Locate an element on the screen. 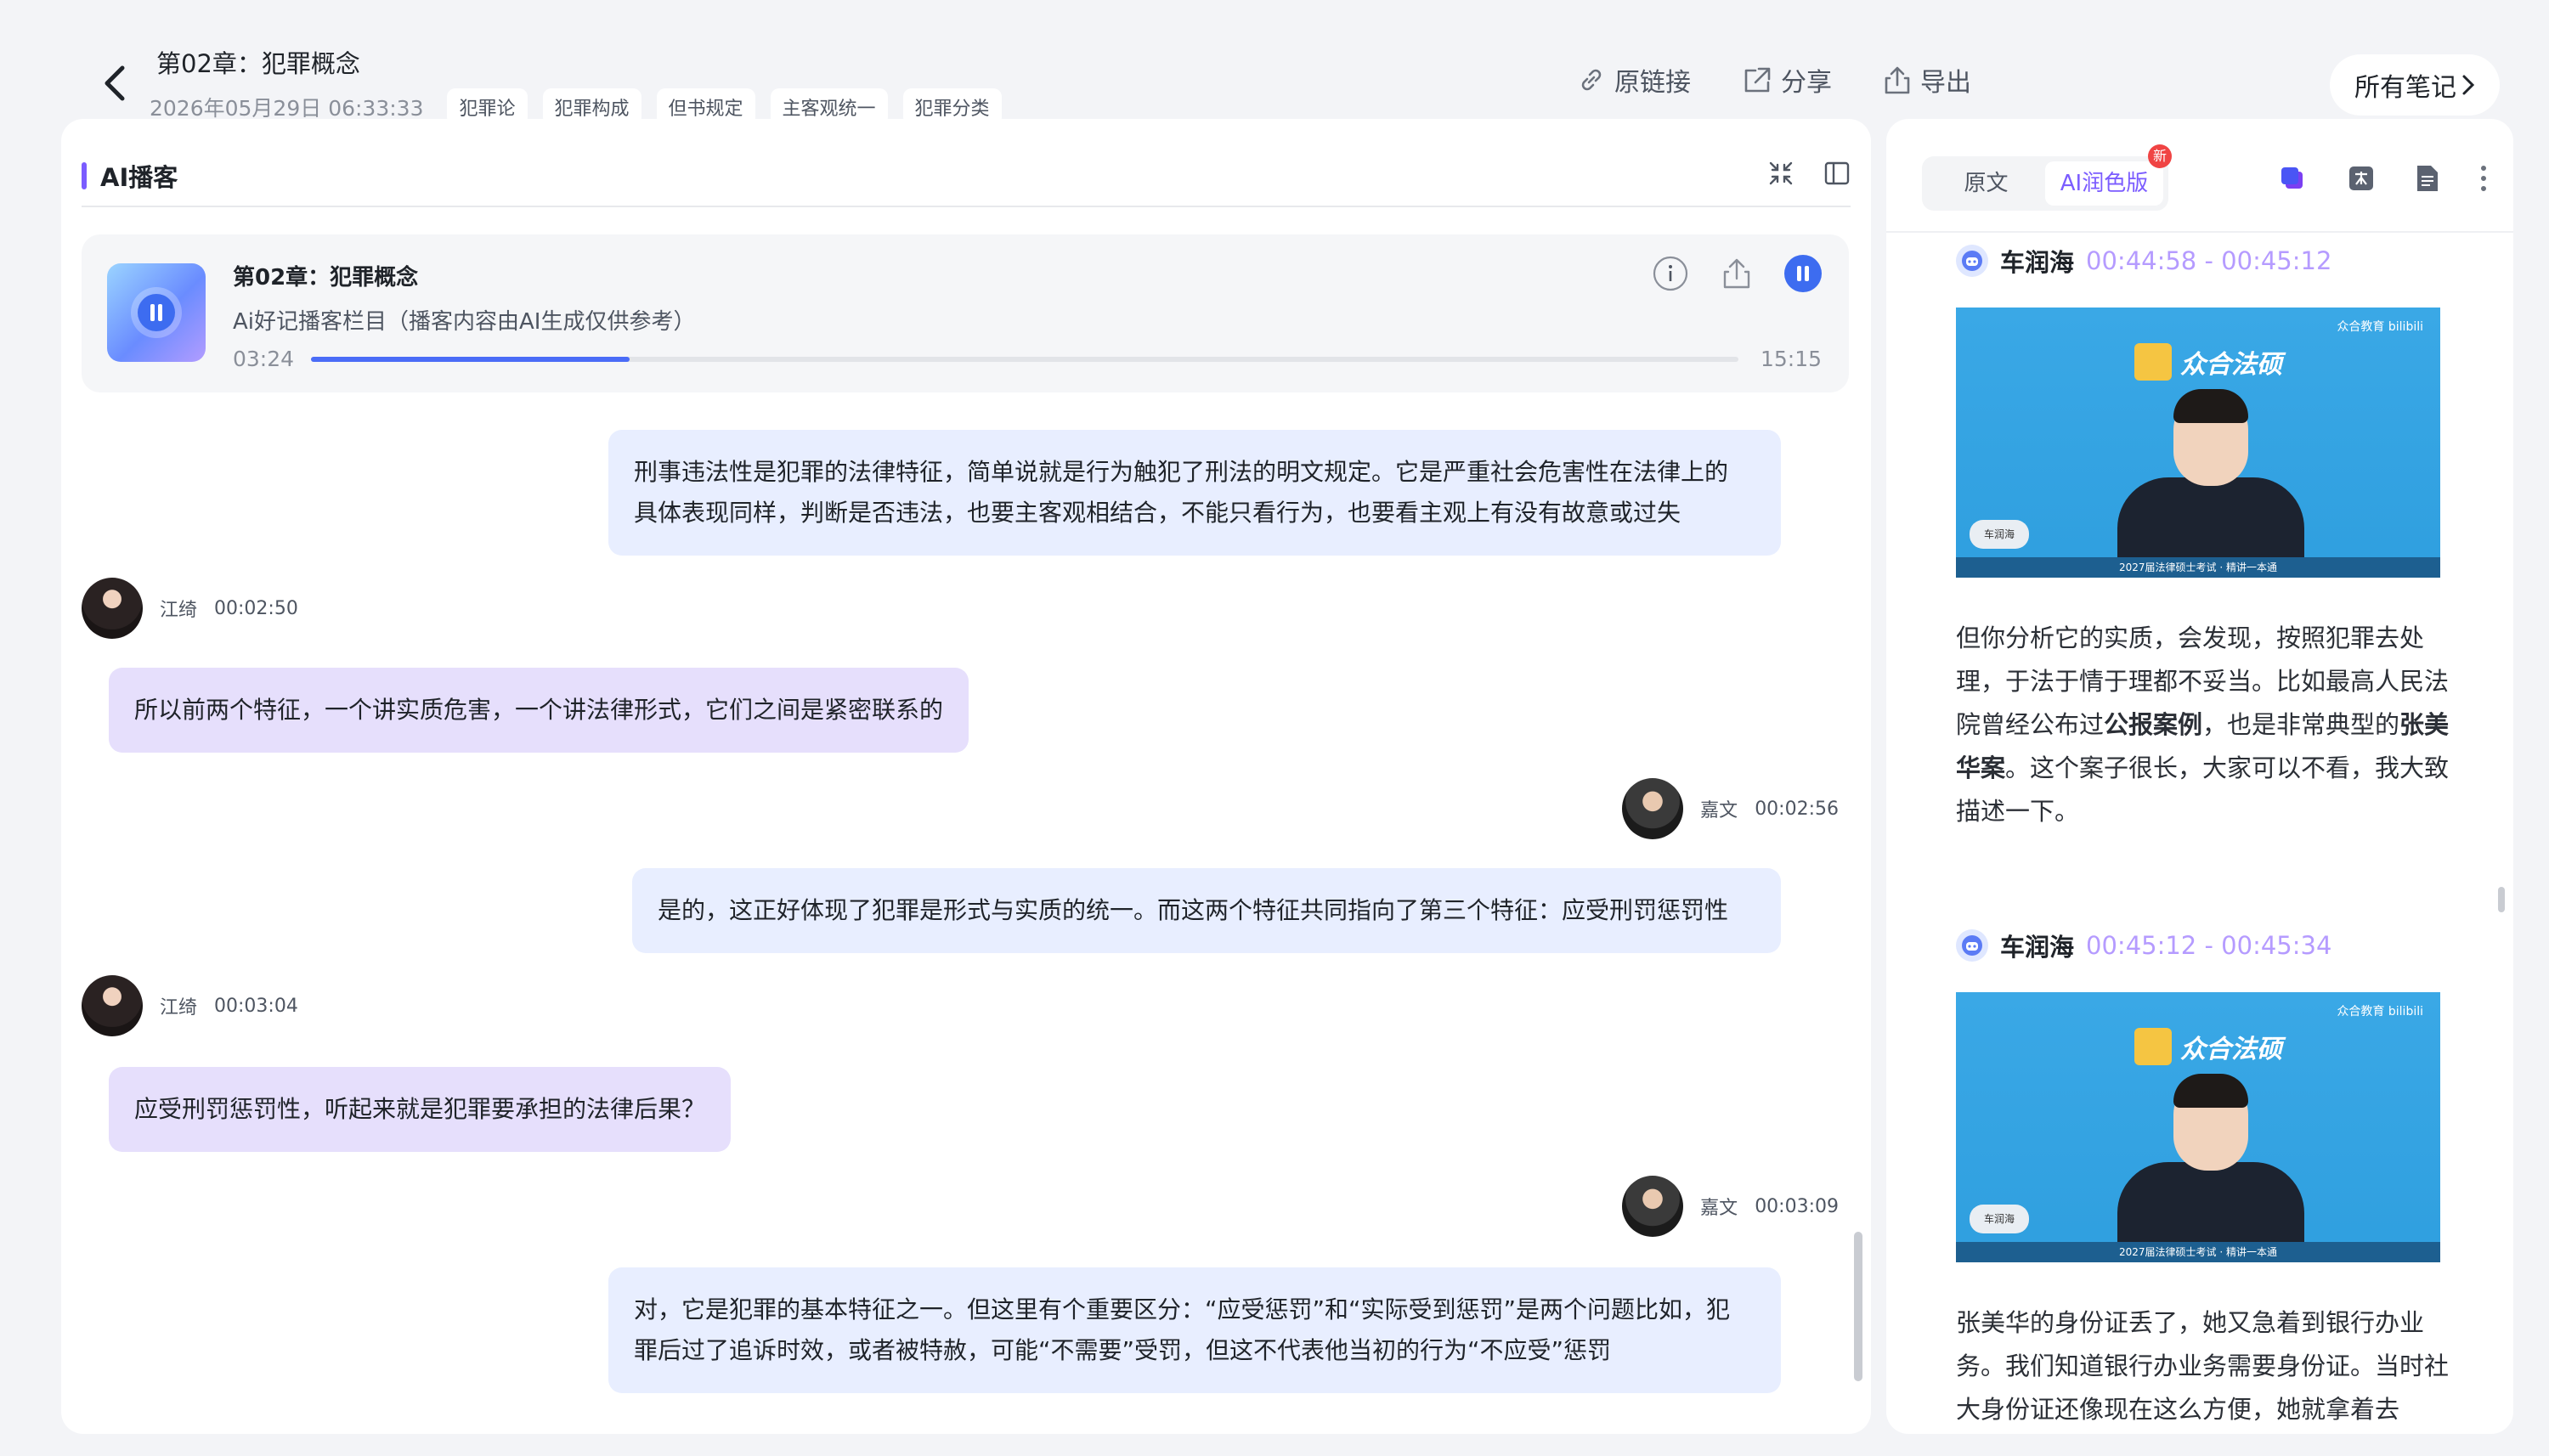 This screenshot has width=2549, height=1456. video-caption: 2027届法律硕士考试 · 精讲一本通 is located at coordinates (2198, 1252).